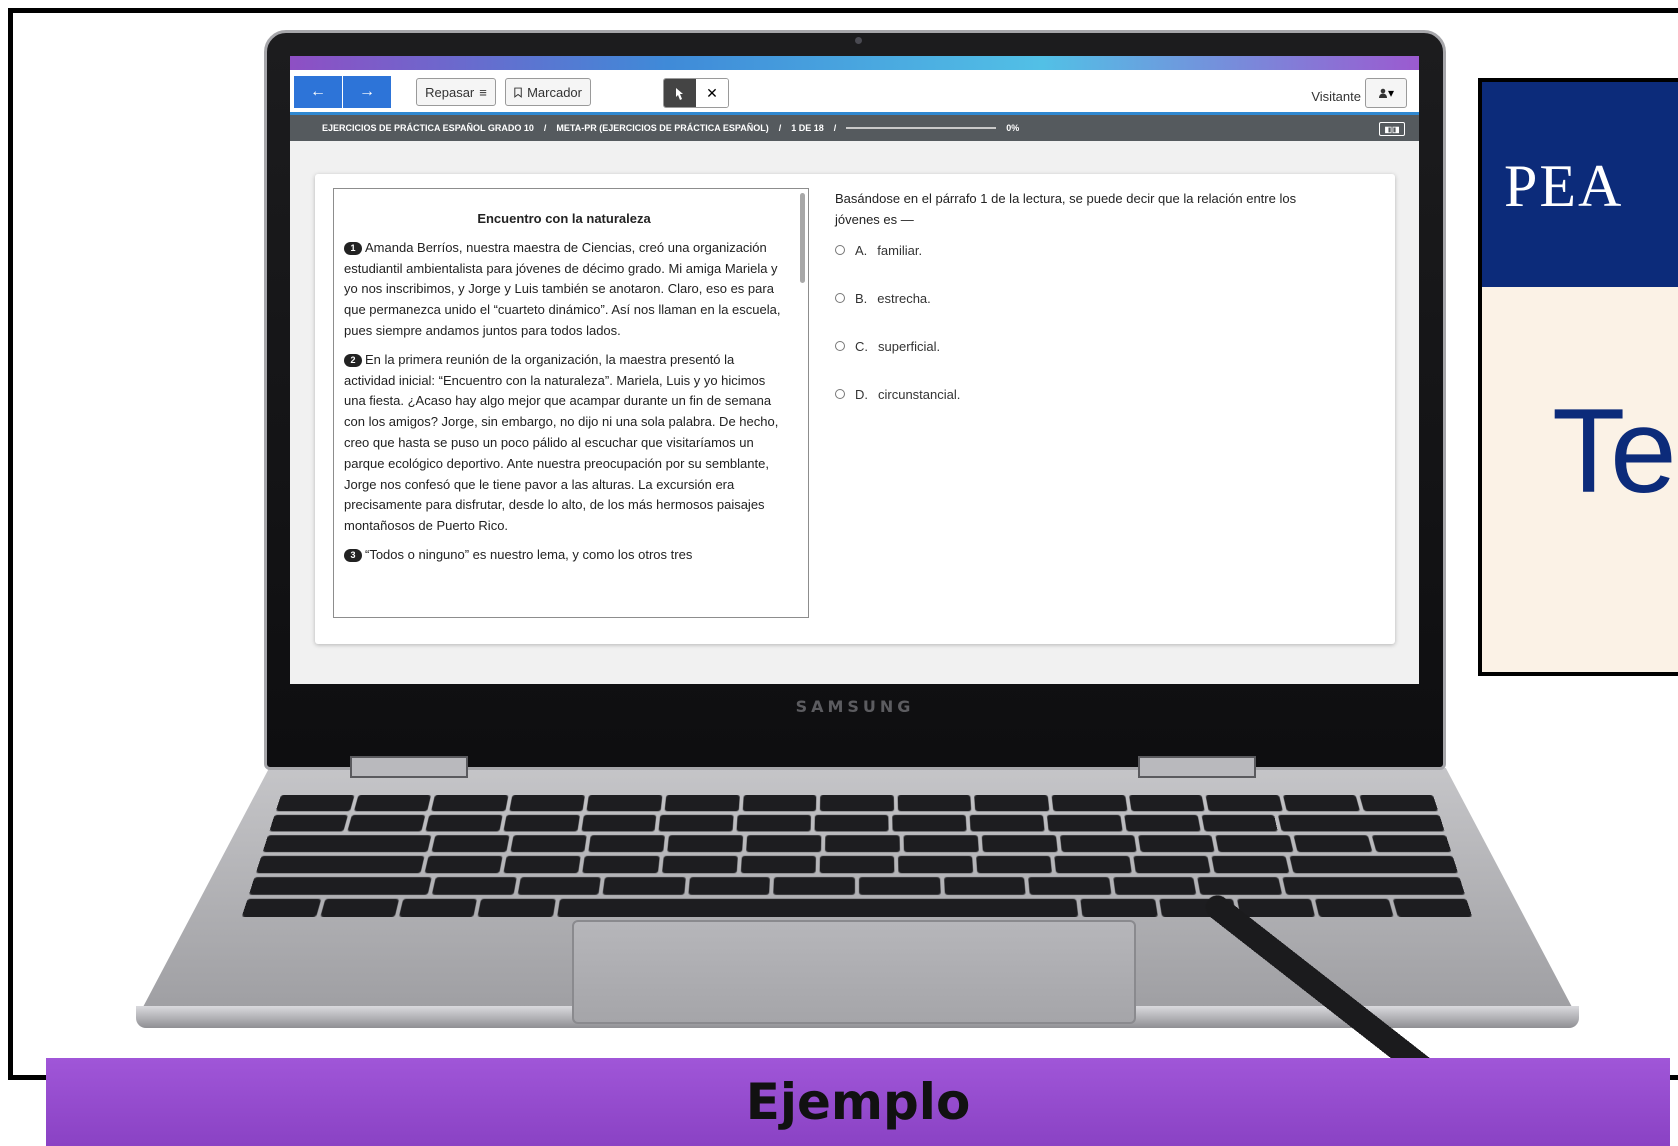  What do you see at coordinates (662, 128) in the screenshot?
I see `breadcrumb-test: META-PR (EJERCICIOS DE PRÁCTICA ESPAÑOL)` at bounding box center [662, 128].